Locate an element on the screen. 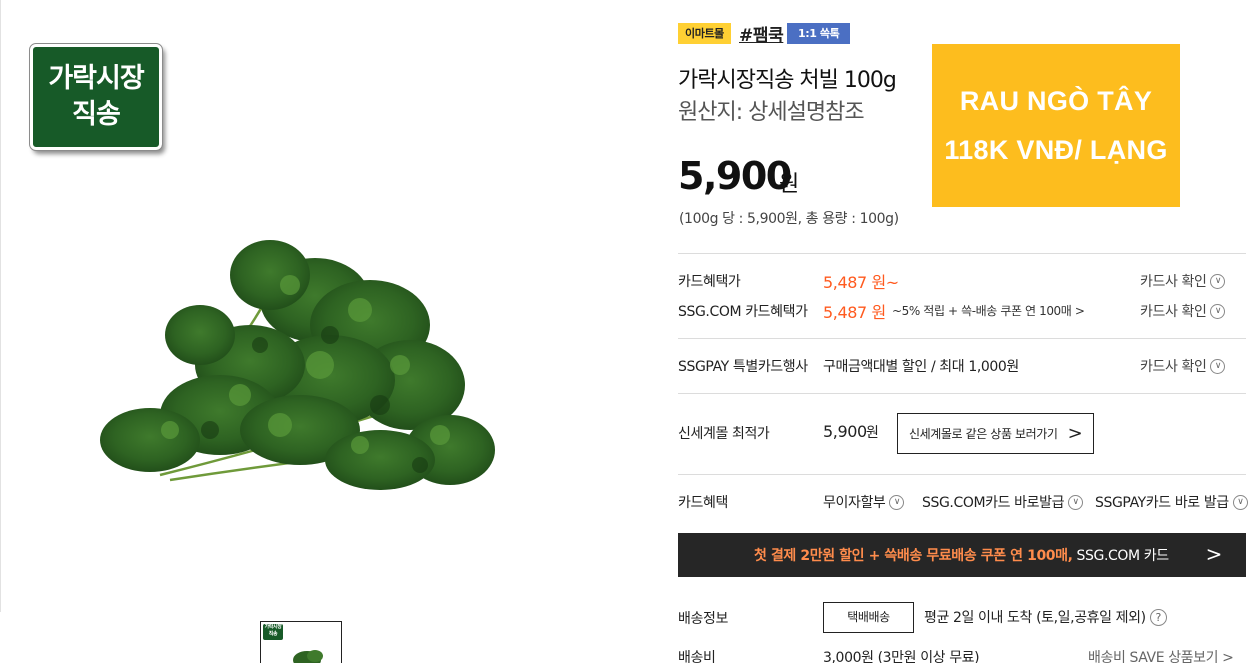  ssgpay-card-issue-toggle: SSGPAY카드 바로 발급 ∨ is located at coordinates (1171, 502).